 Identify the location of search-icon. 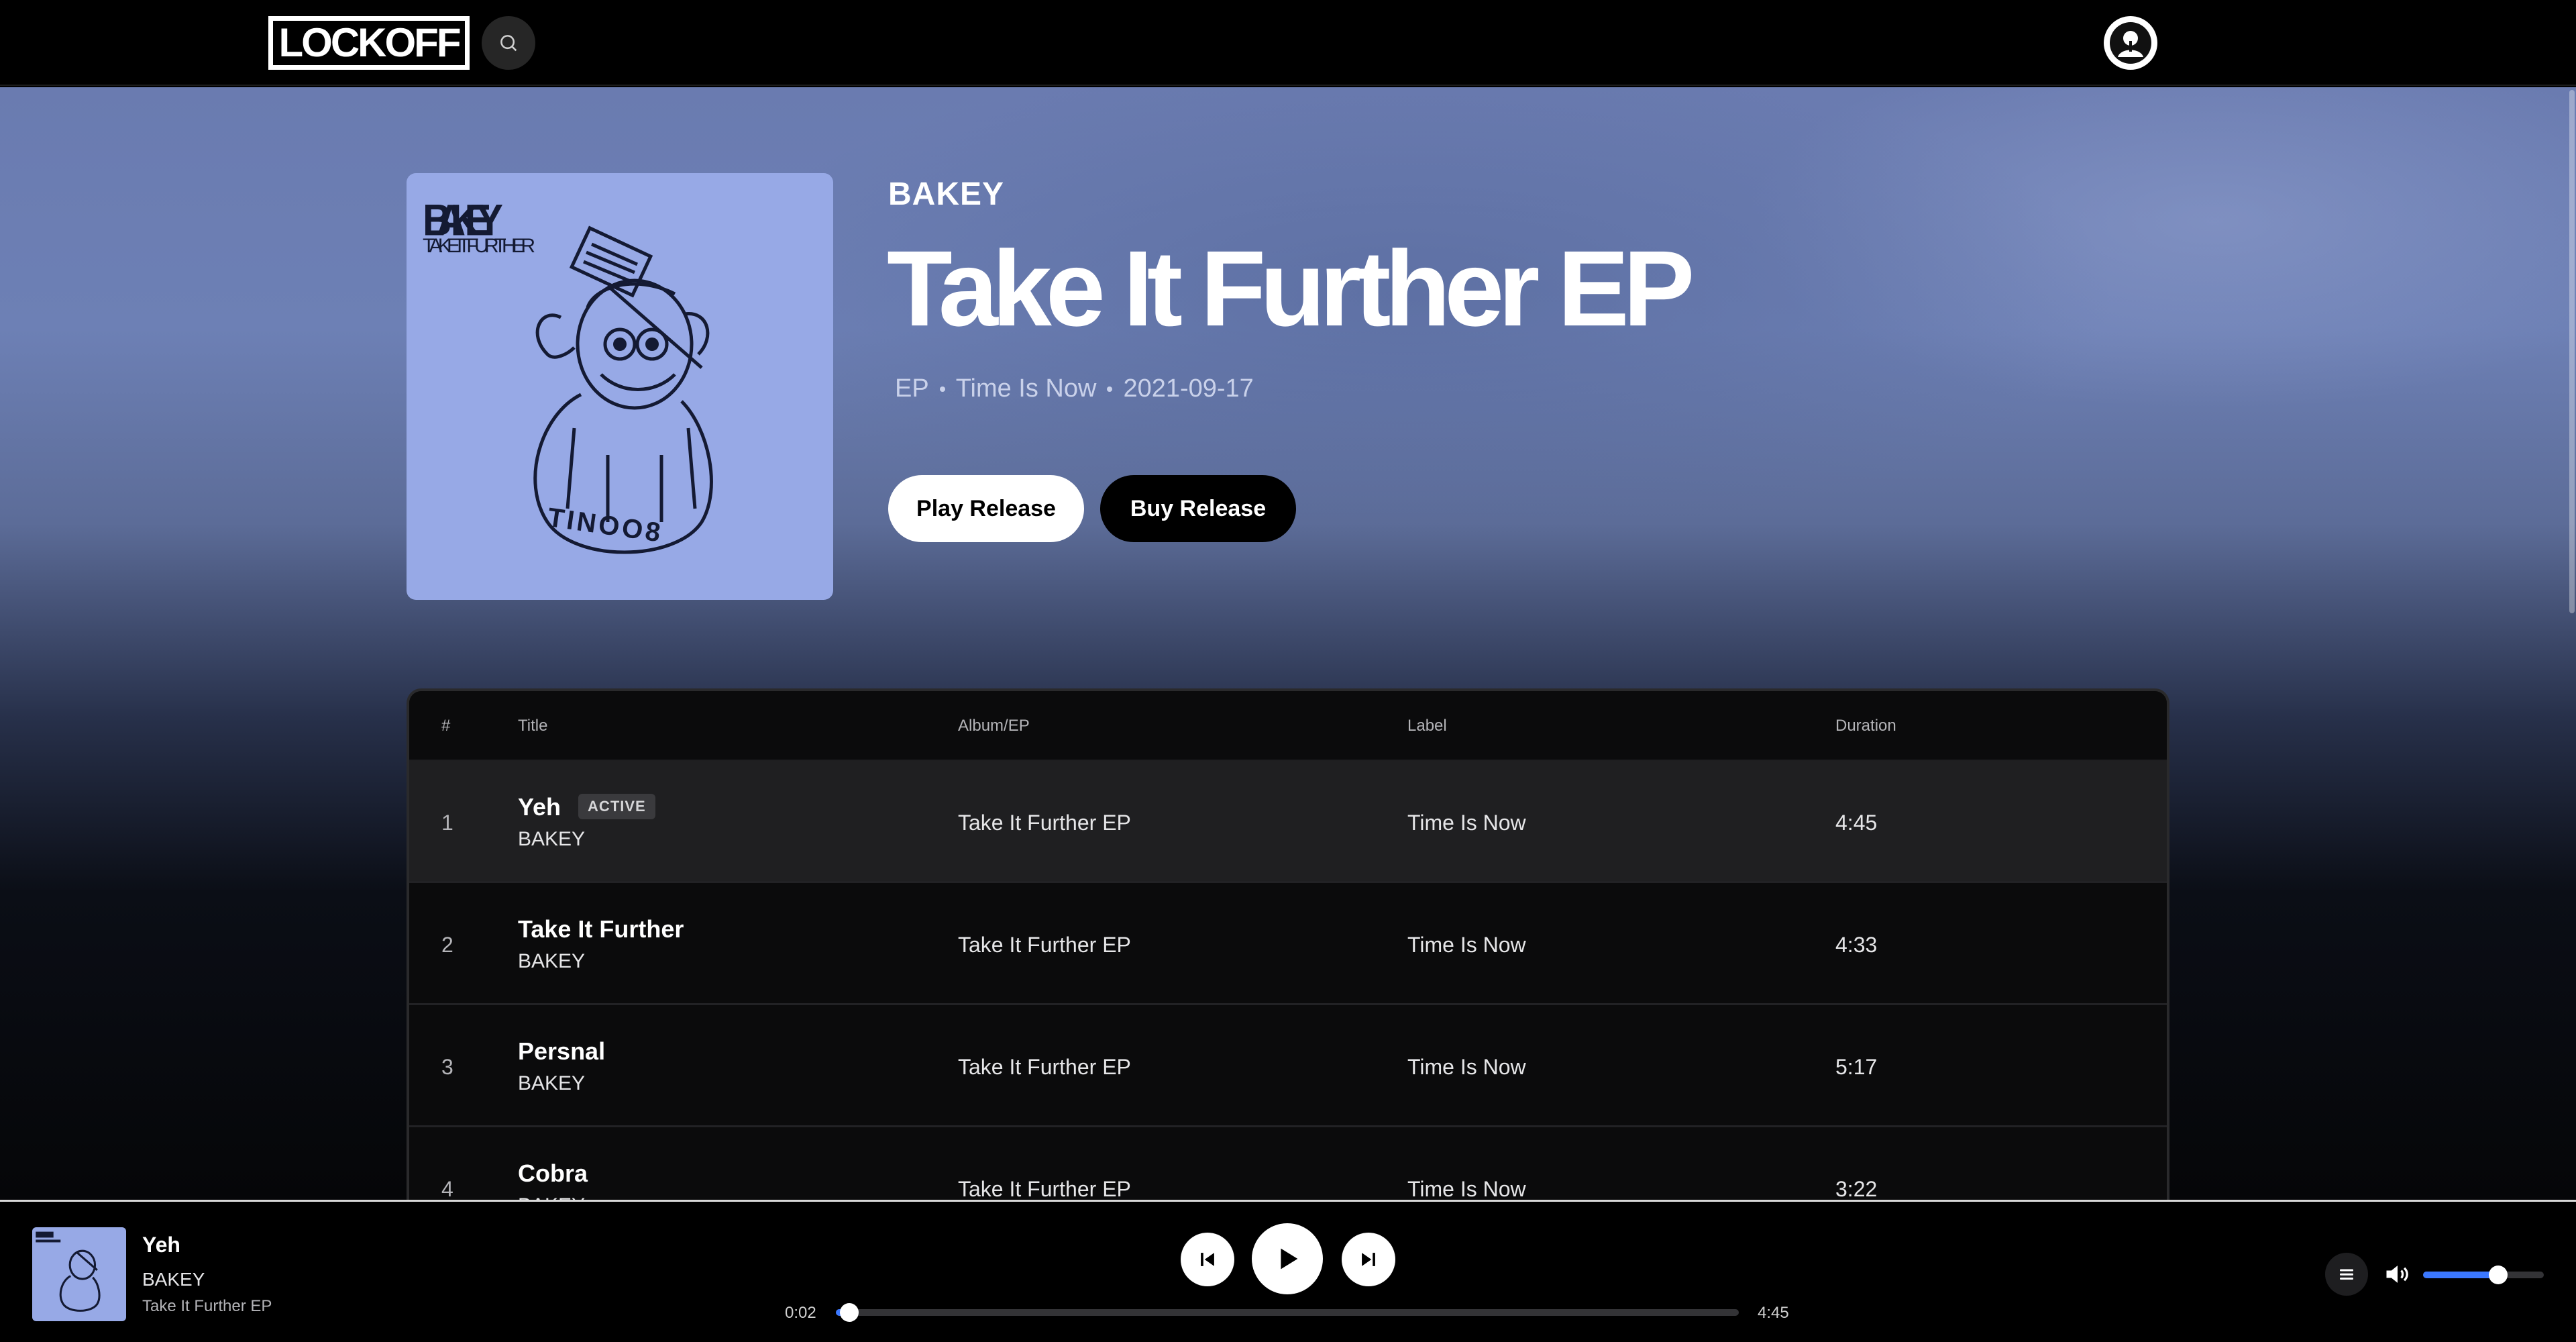
(508, 44).